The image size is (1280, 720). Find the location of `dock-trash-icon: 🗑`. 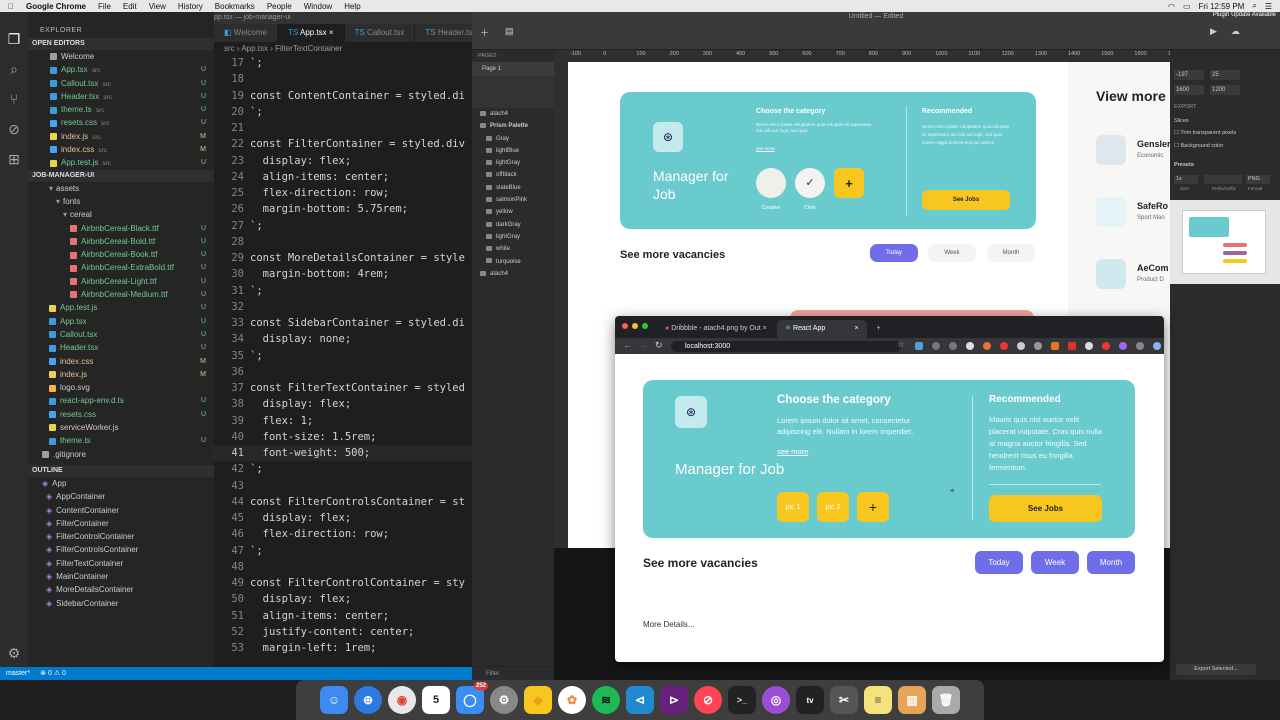

dock-trash-icon: 🗑 is located at coordinates (946, 700).